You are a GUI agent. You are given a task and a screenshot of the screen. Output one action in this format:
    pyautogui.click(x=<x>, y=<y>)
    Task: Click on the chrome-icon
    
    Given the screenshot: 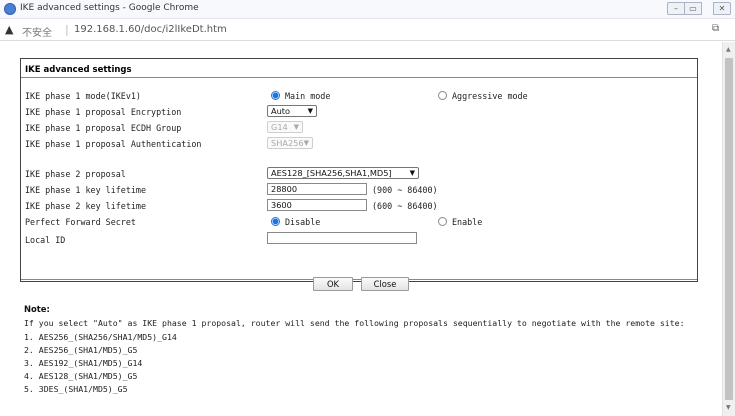 What is the action you would take?
    pyautogui.click(x=10, y=9)
    